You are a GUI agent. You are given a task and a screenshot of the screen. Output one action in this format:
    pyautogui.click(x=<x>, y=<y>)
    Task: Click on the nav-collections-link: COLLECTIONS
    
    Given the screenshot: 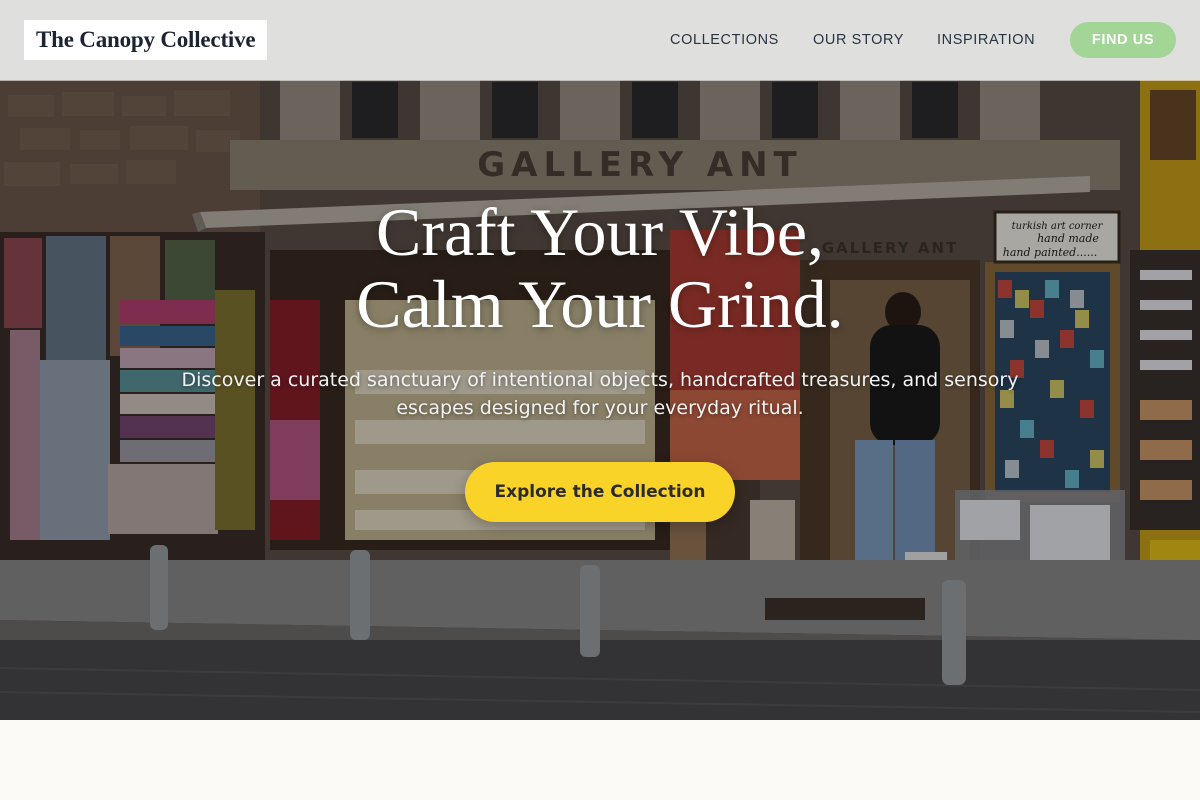 What is the action you would take?
    pyautogui.click(x=724, y=40)
    